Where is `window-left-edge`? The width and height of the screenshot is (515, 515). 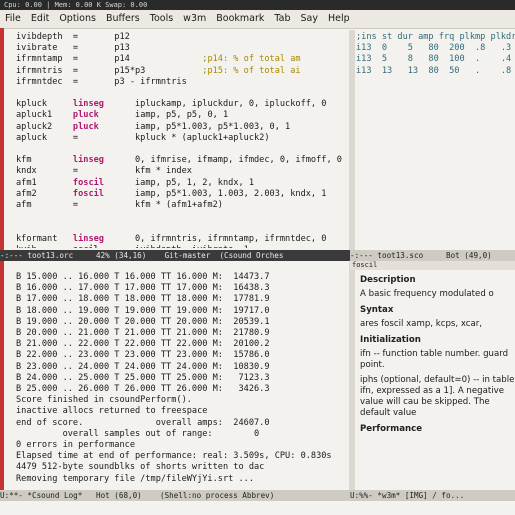
window-left-edge is located at coordinates (2, 271).